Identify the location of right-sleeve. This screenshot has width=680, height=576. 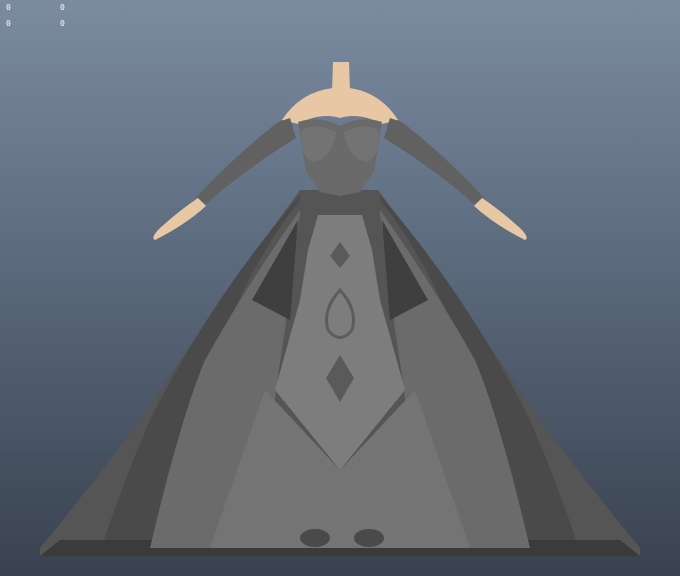
(434, 161).